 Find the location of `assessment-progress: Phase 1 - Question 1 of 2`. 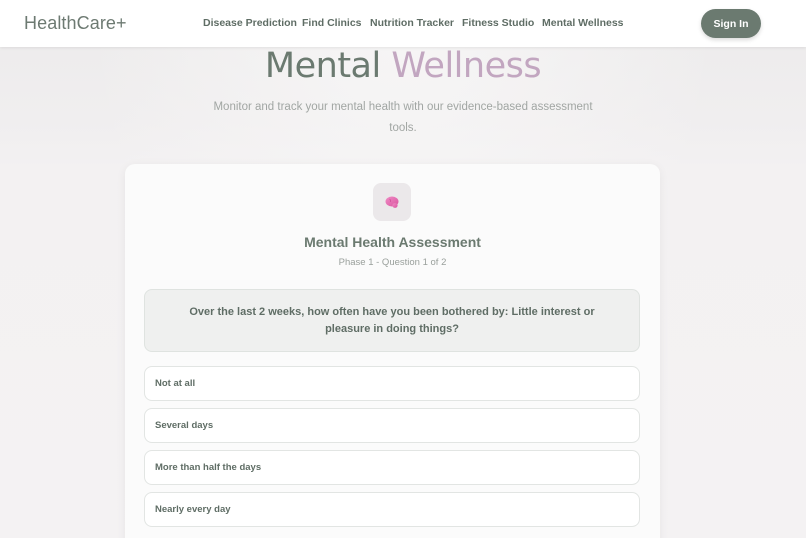

assessment-progress: Phase 1 - Question 1 of 2 is located at coordinates (392, 262).